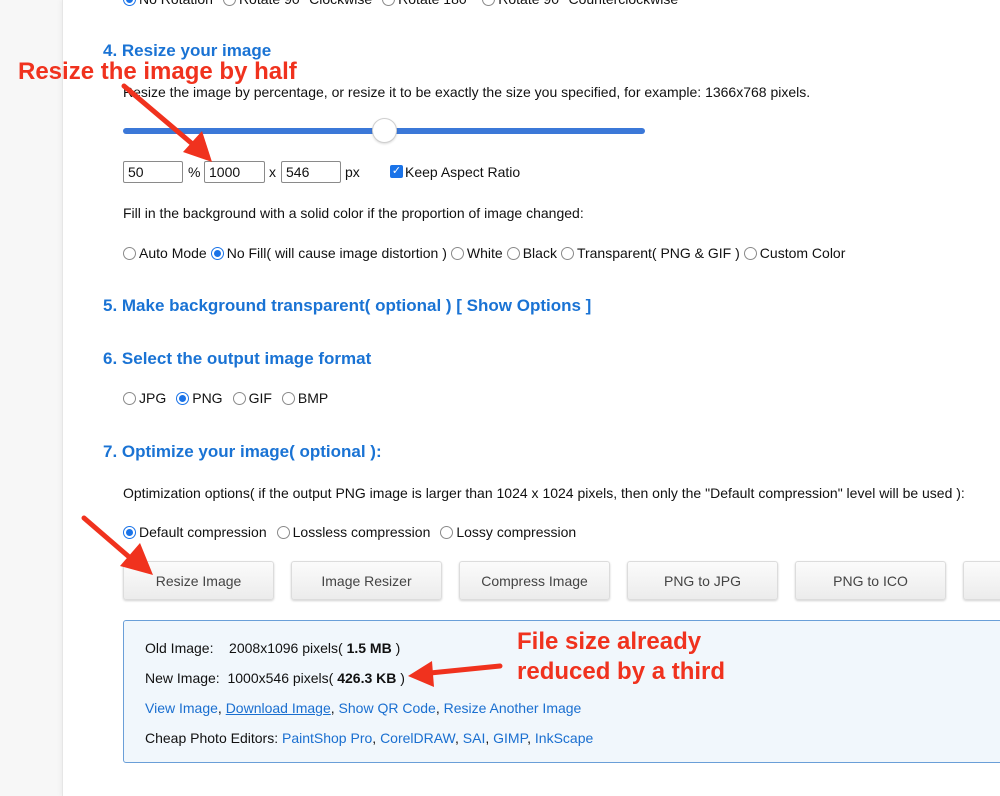 This screenshot has width=1000, height=796. What do you see at coordinates (327, 738) in the screenshot?
I see `editor-link-paintshop: PaintShop Pro` at bounding box center [327, 738].